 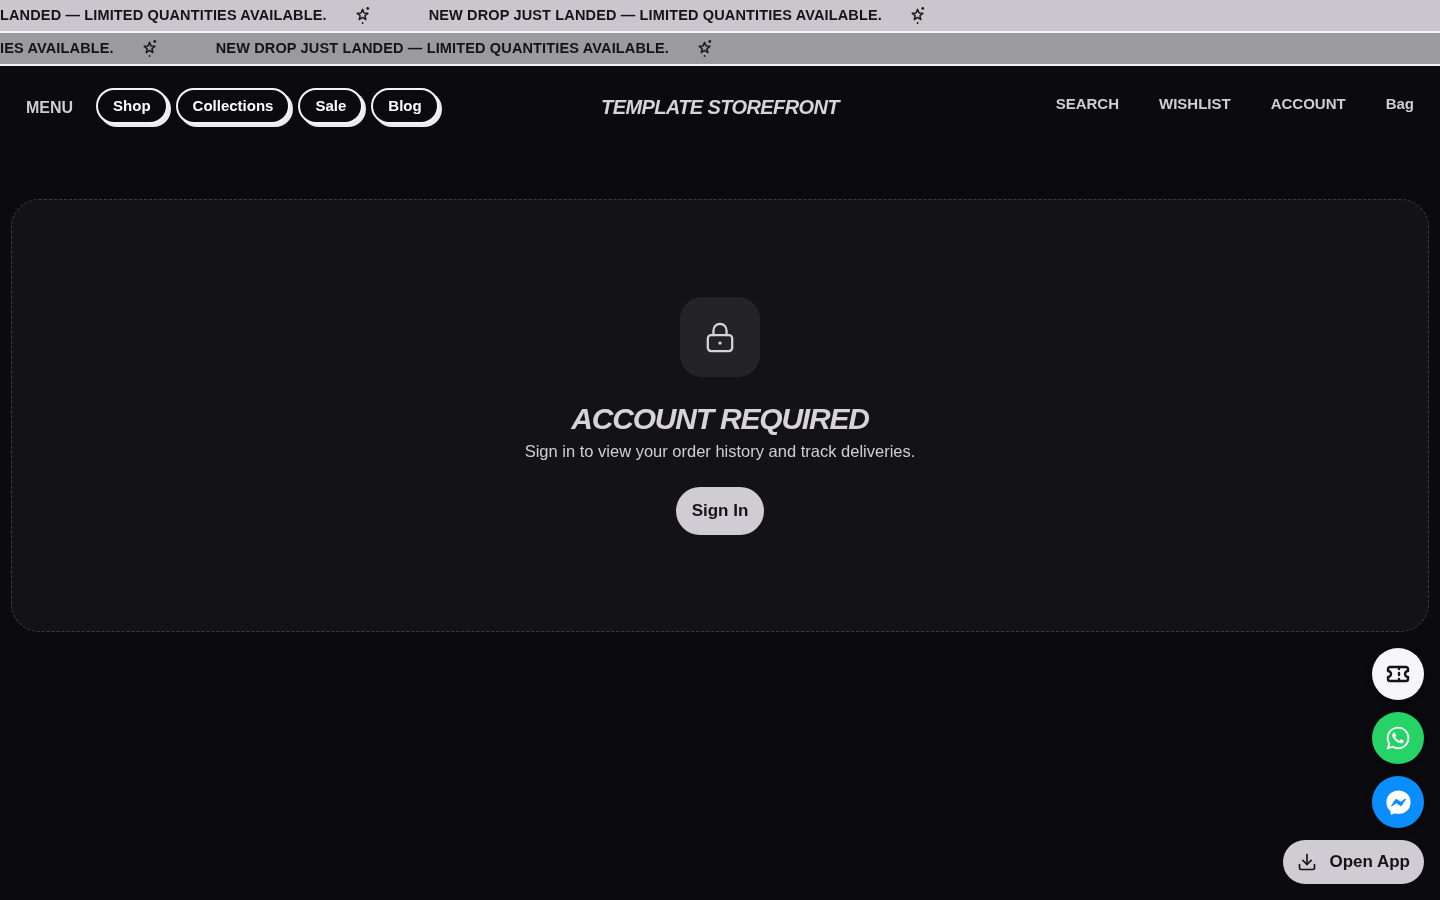 I want to click on messenger-icon, so click(x=1398, y=802).